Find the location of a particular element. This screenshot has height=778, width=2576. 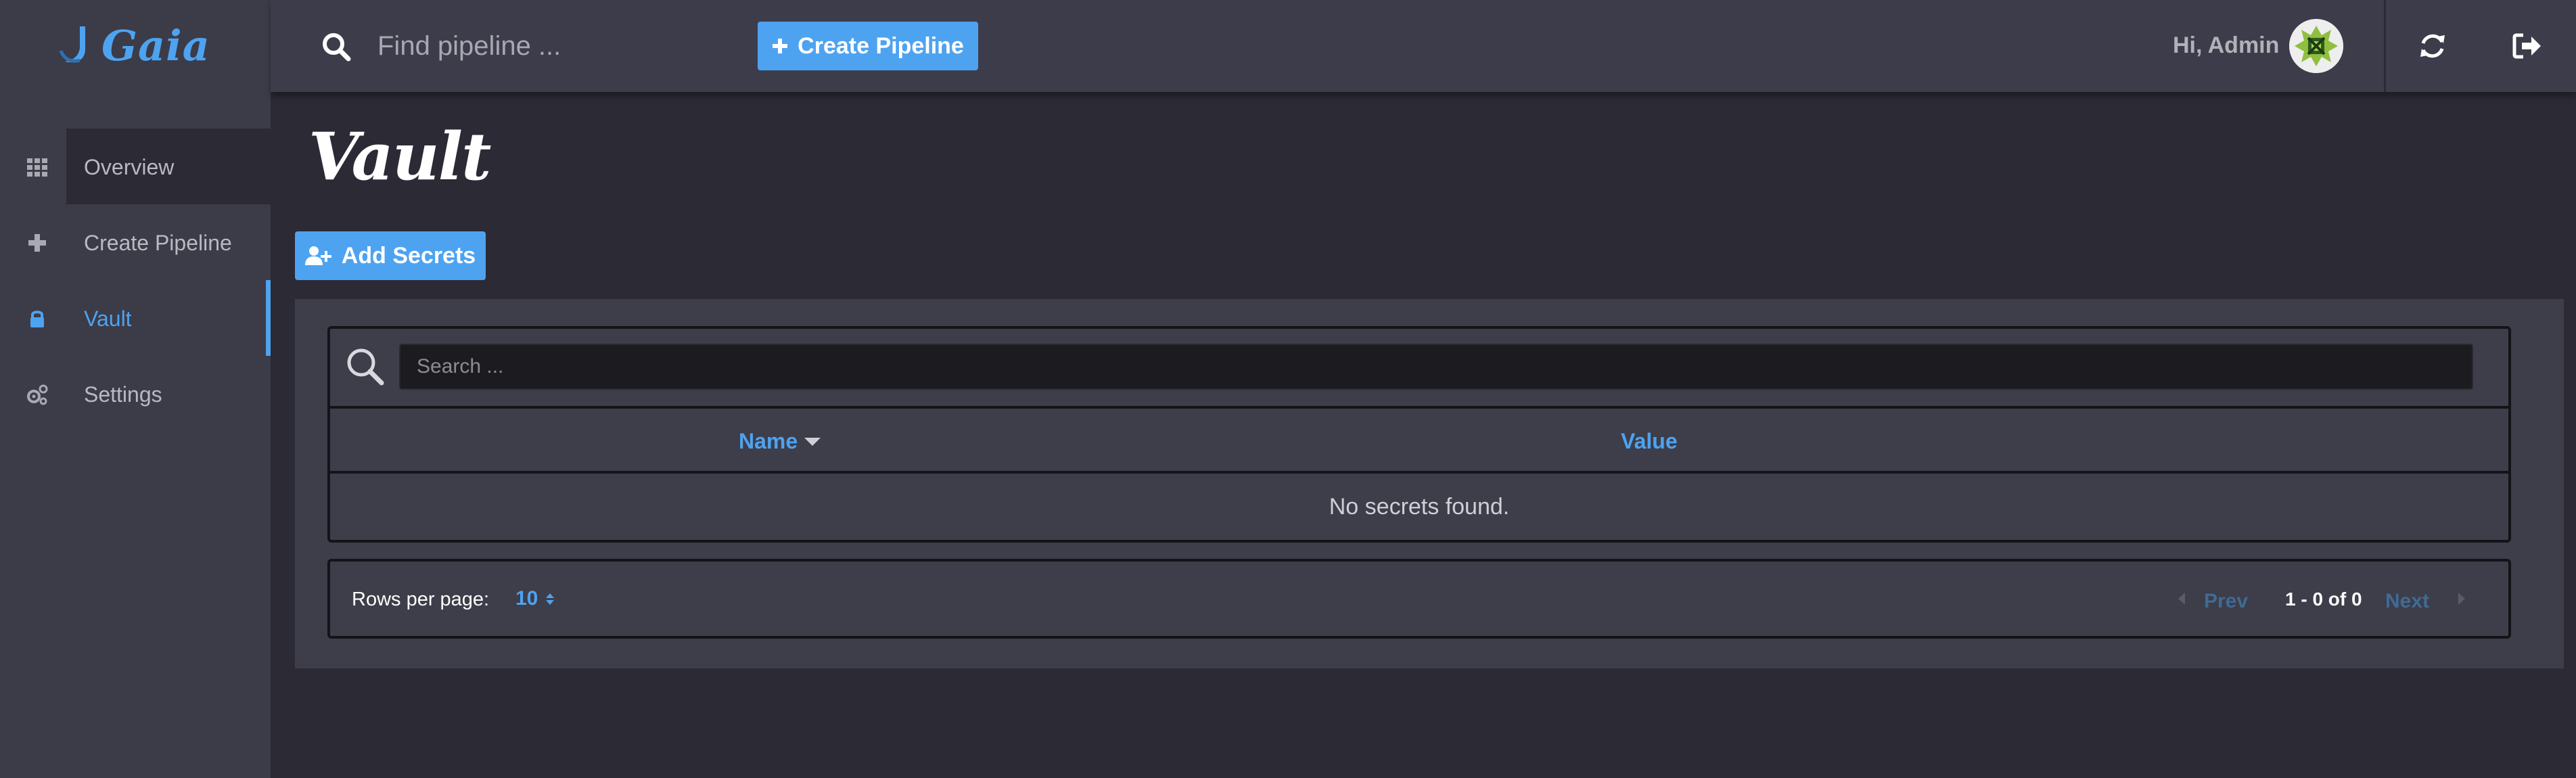

active-indicator is located at coordinates (268, 318).